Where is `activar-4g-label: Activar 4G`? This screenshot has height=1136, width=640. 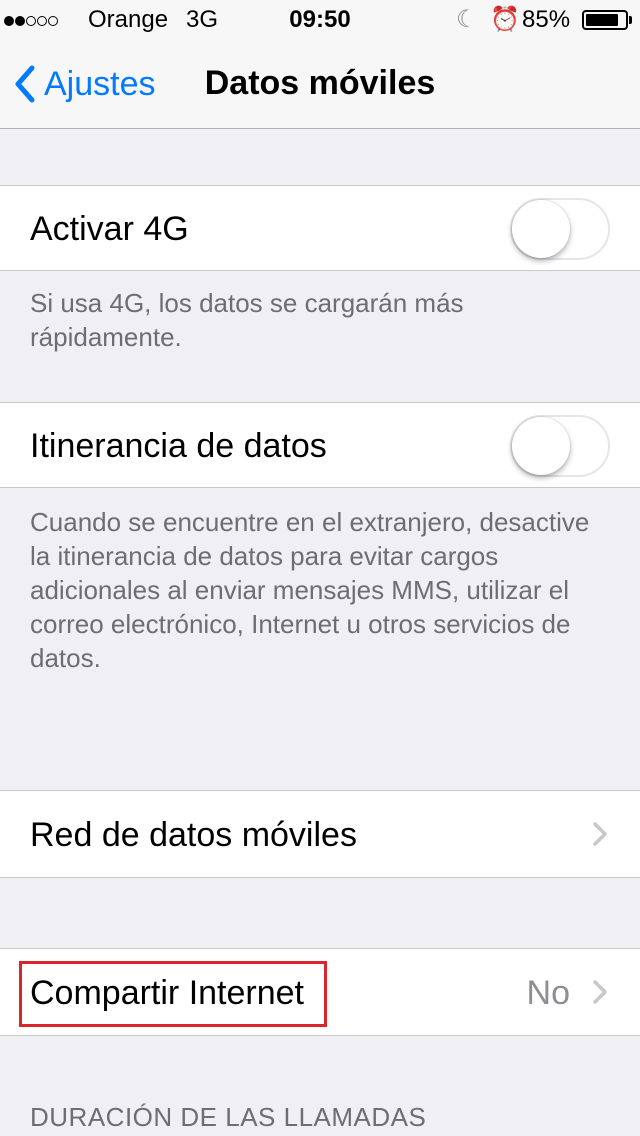
activar-4g-label: Activar 4G is located at coordinates (109, 229).